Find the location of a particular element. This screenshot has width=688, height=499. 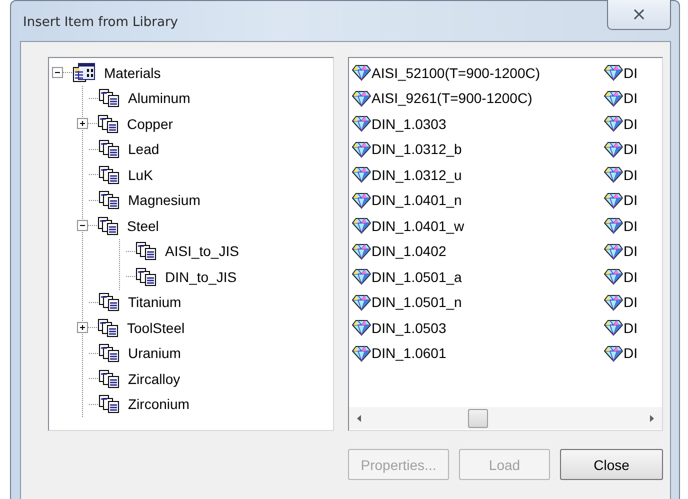

list-item: DIN_1.0312_b is located at coordinates (417, 149).